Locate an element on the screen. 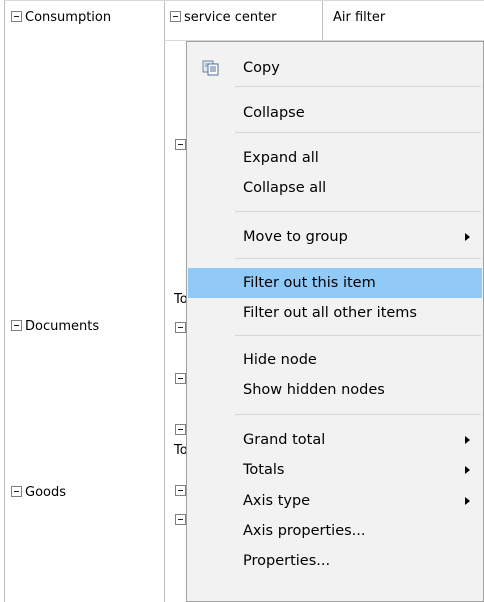 The width and height of the screenshot is (484, 602). row-field-goods: Goods is located at coordinates (38, 493).